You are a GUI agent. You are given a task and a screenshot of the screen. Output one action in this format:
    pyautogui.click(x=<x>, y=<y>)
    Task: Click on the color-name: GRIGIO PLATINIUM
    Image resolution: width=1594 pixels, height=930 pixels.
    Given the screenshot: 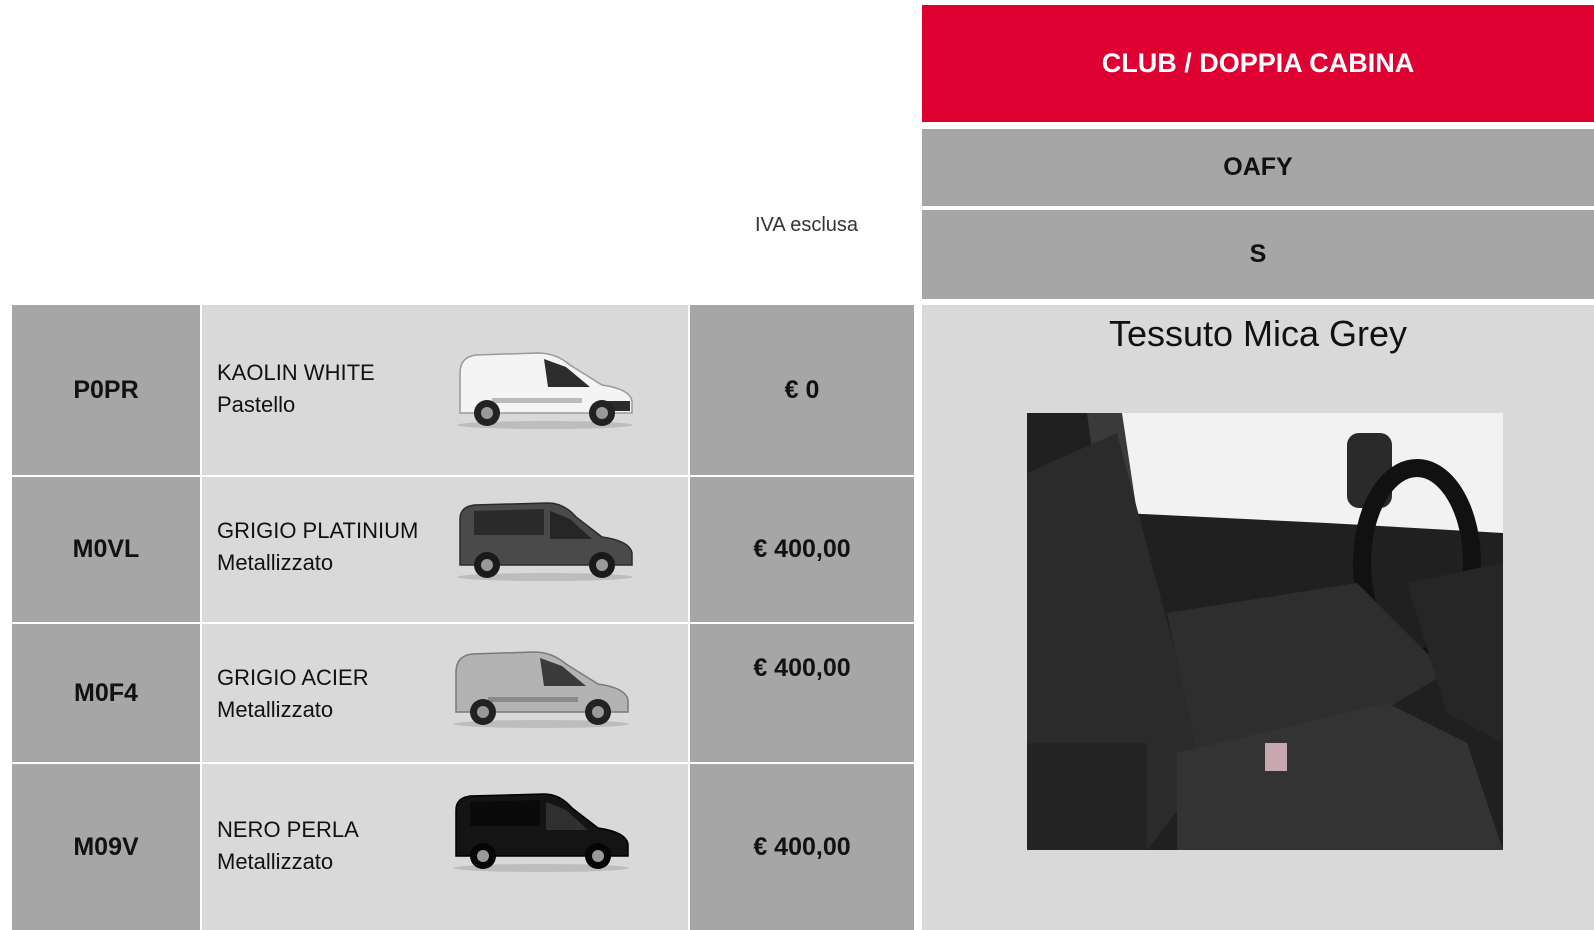 What is the action you would take?
    pyautogui.click(x=318, y=530)
    